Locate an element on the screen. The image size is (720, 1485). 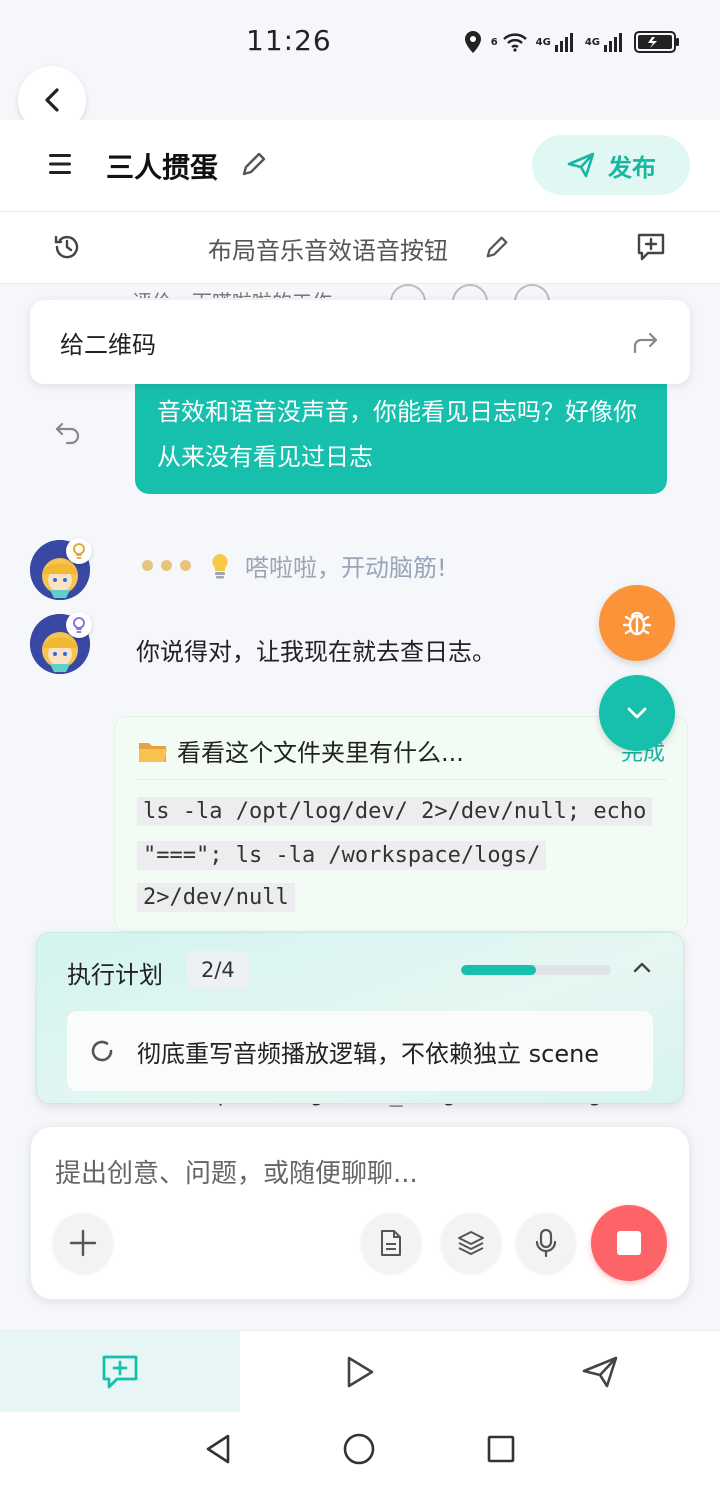
status-icons: 6 4G 4G is located at coordinates (571, 42).